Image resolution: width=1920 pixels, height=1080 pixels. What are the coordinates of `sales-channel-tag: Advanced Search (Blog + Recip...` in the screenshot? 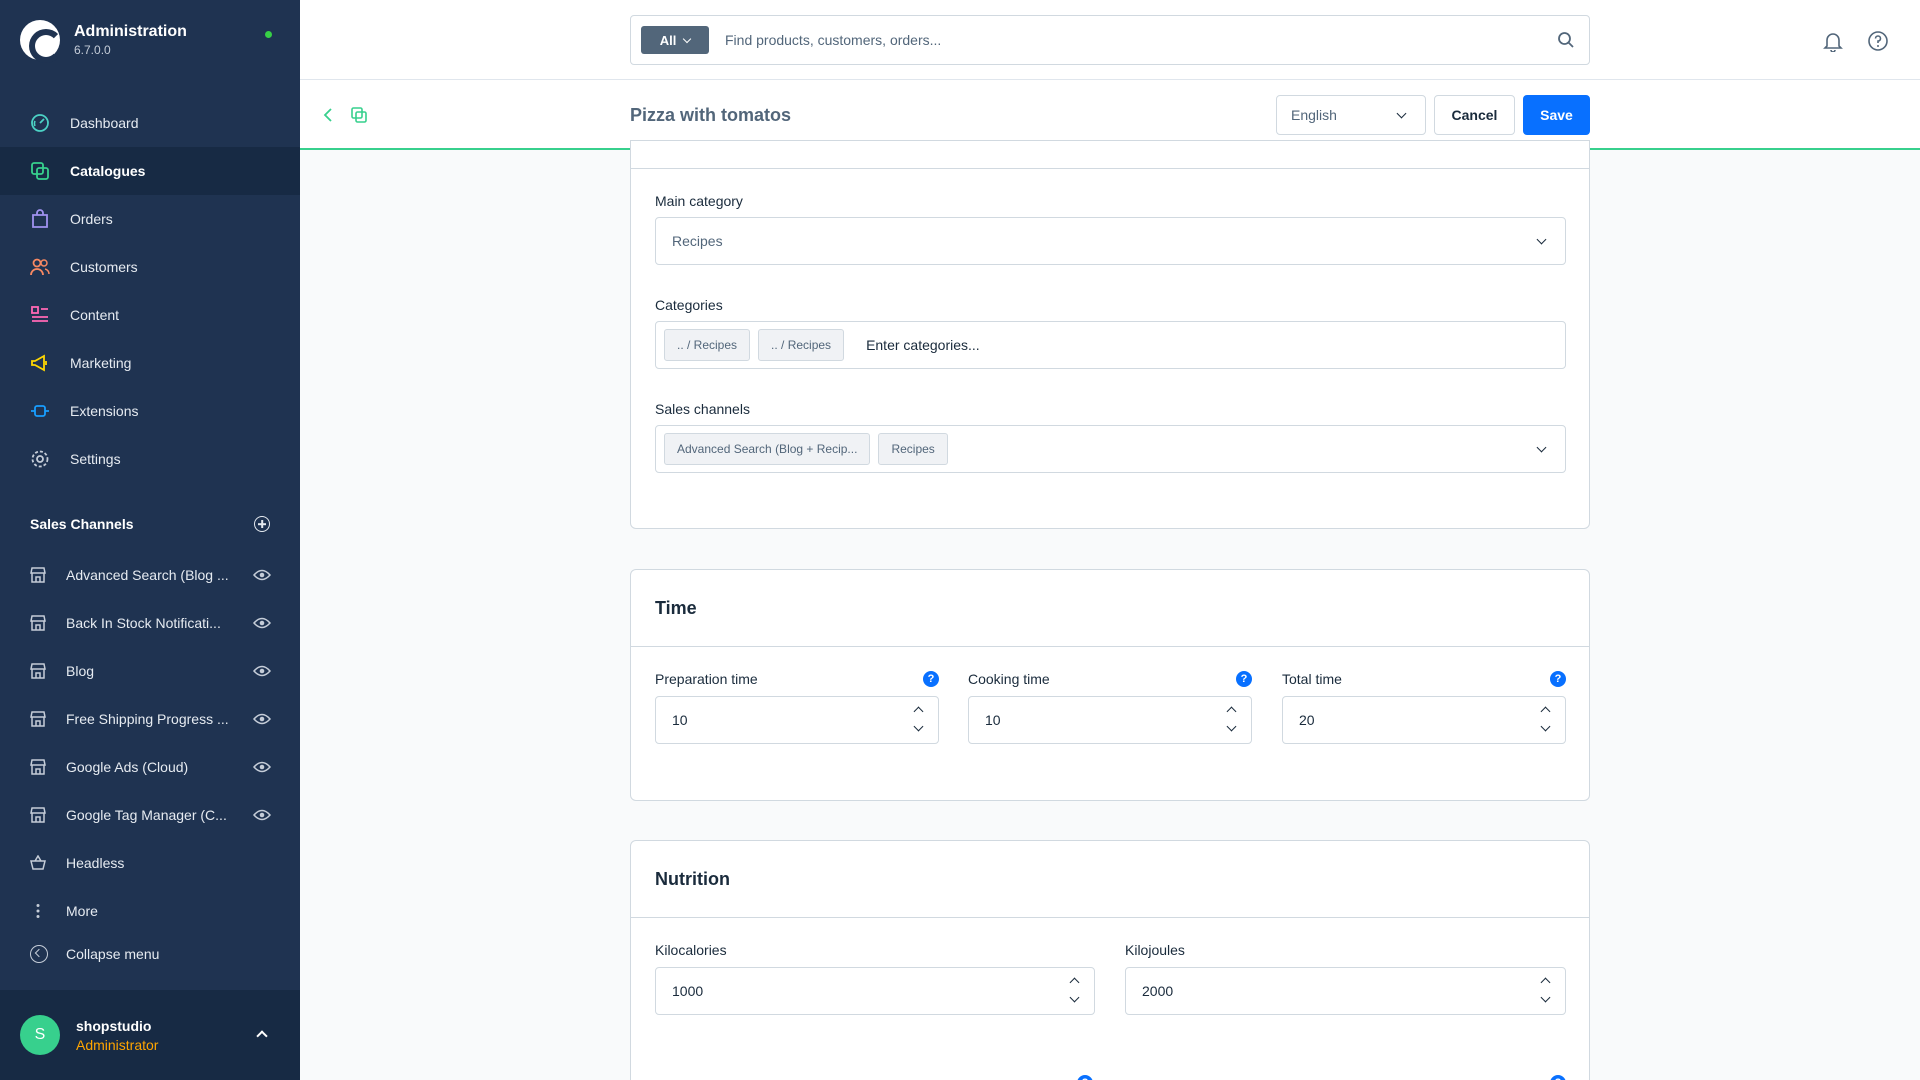 It's located at (767, 449).